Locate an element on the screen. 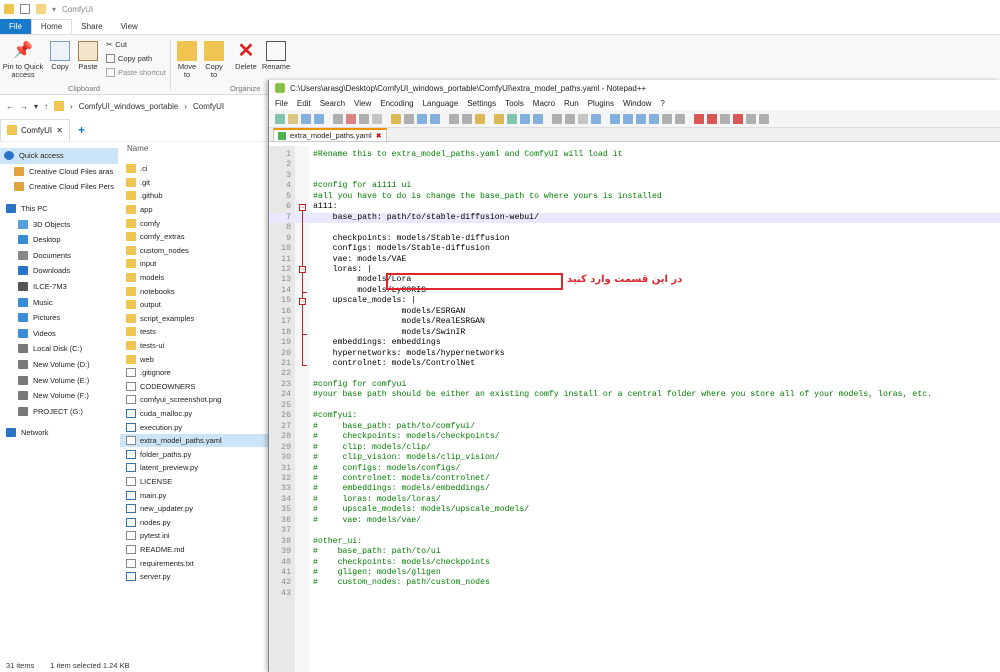  file-row: .gitignore is located at coordinates (194, 373).